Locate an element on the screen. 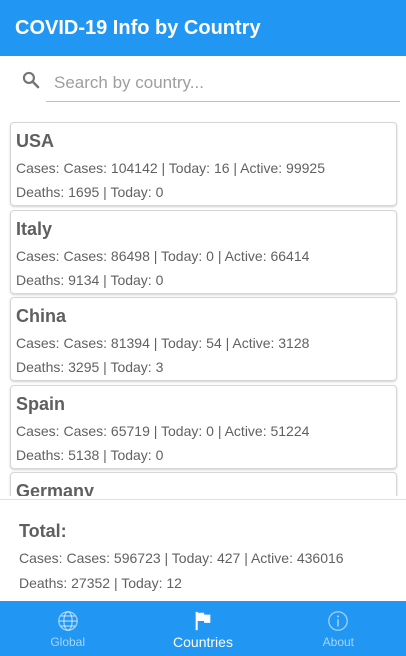  app-bar: COVID-19 Info by Country is located at coordinates (203, 28).